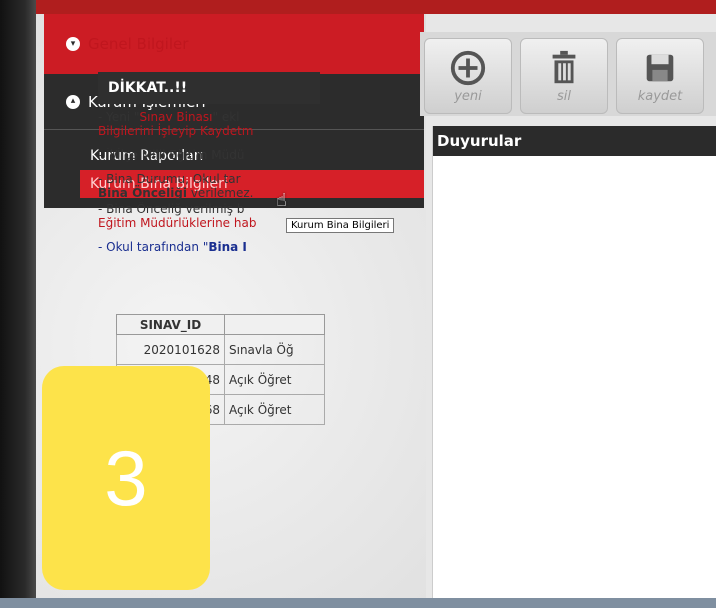 The image size is (716, 608). What do you see at coordinates (176, 131) in the screenshot?
I see `notice-highlight: Bilgilerini İşleyip Kaydetm` at bounding box center [176, 131].